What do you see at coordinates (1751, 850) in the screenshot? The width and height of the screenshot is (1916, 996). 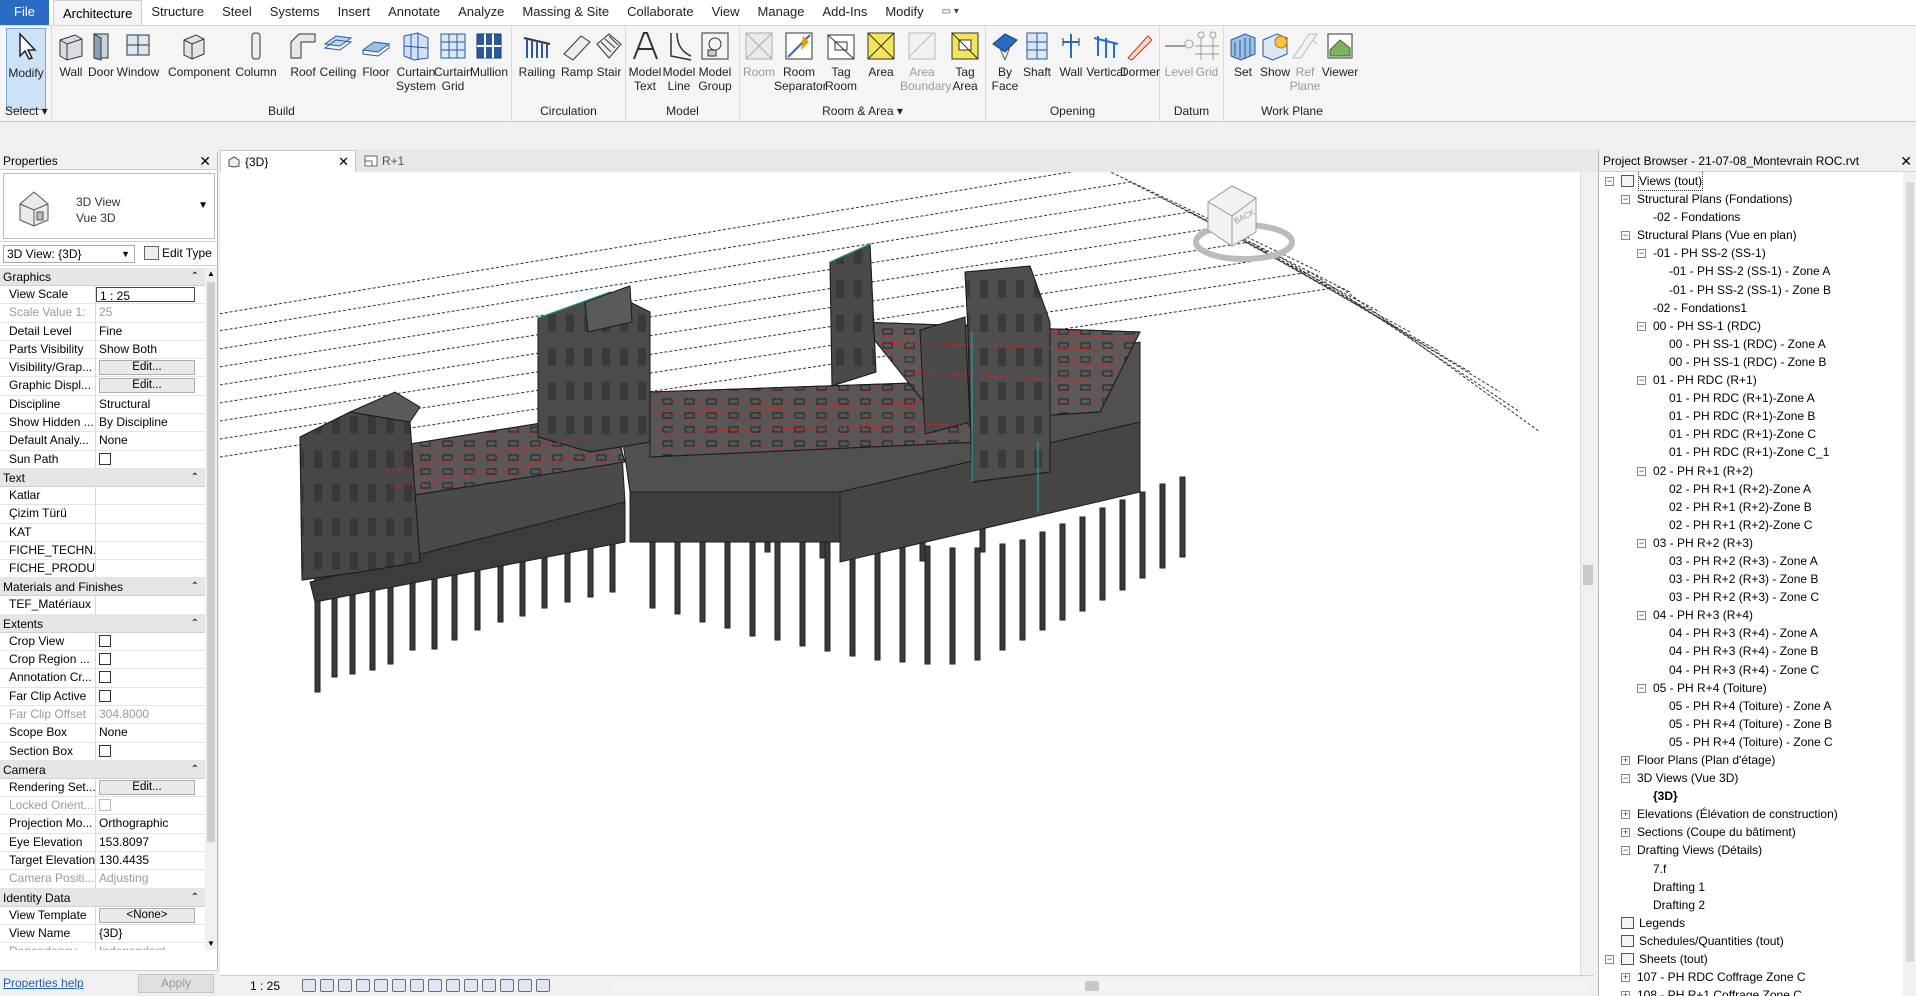 I see `browser-node: − Drafting Views (Détails)` at bounding box center [1751, 850].